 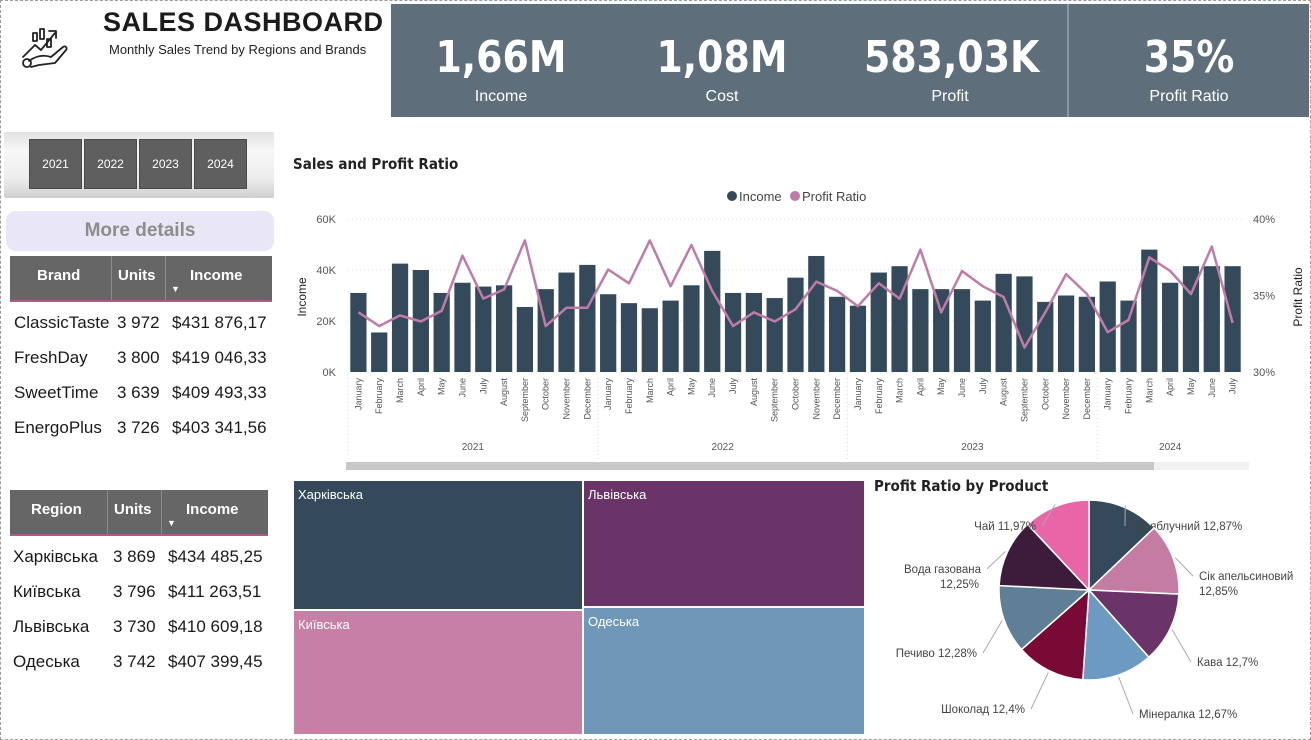 What do you see at coordinates (62, 322) in the screenshot?
I see `brand-cell: ClassicTaste` at bounding box center [62, 322].